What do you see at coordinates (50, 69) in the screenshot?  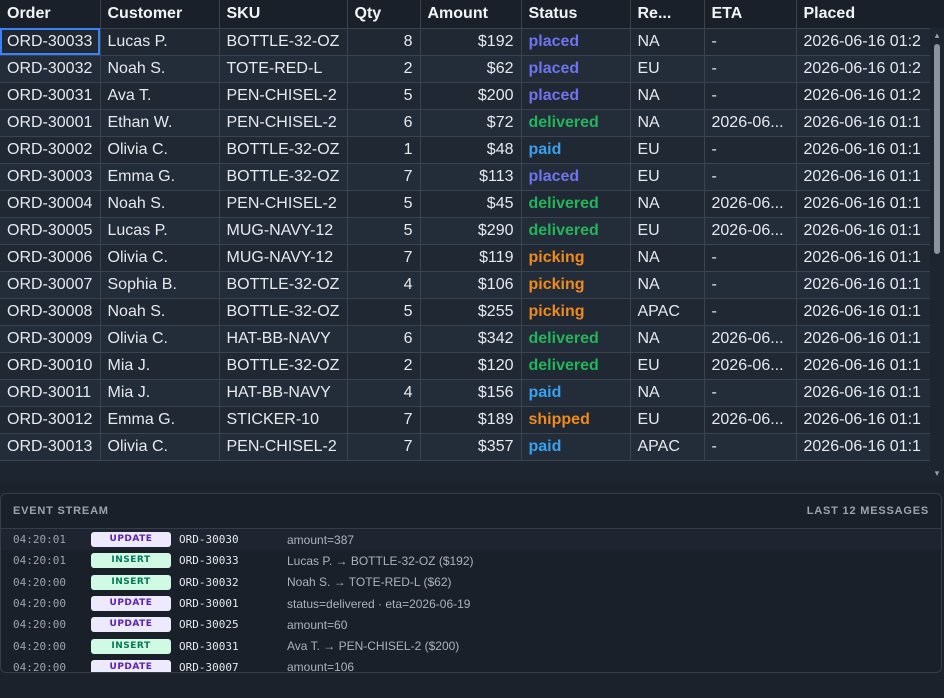 I see `cell-order: ORD-30032` at bounding box center [50, 69].